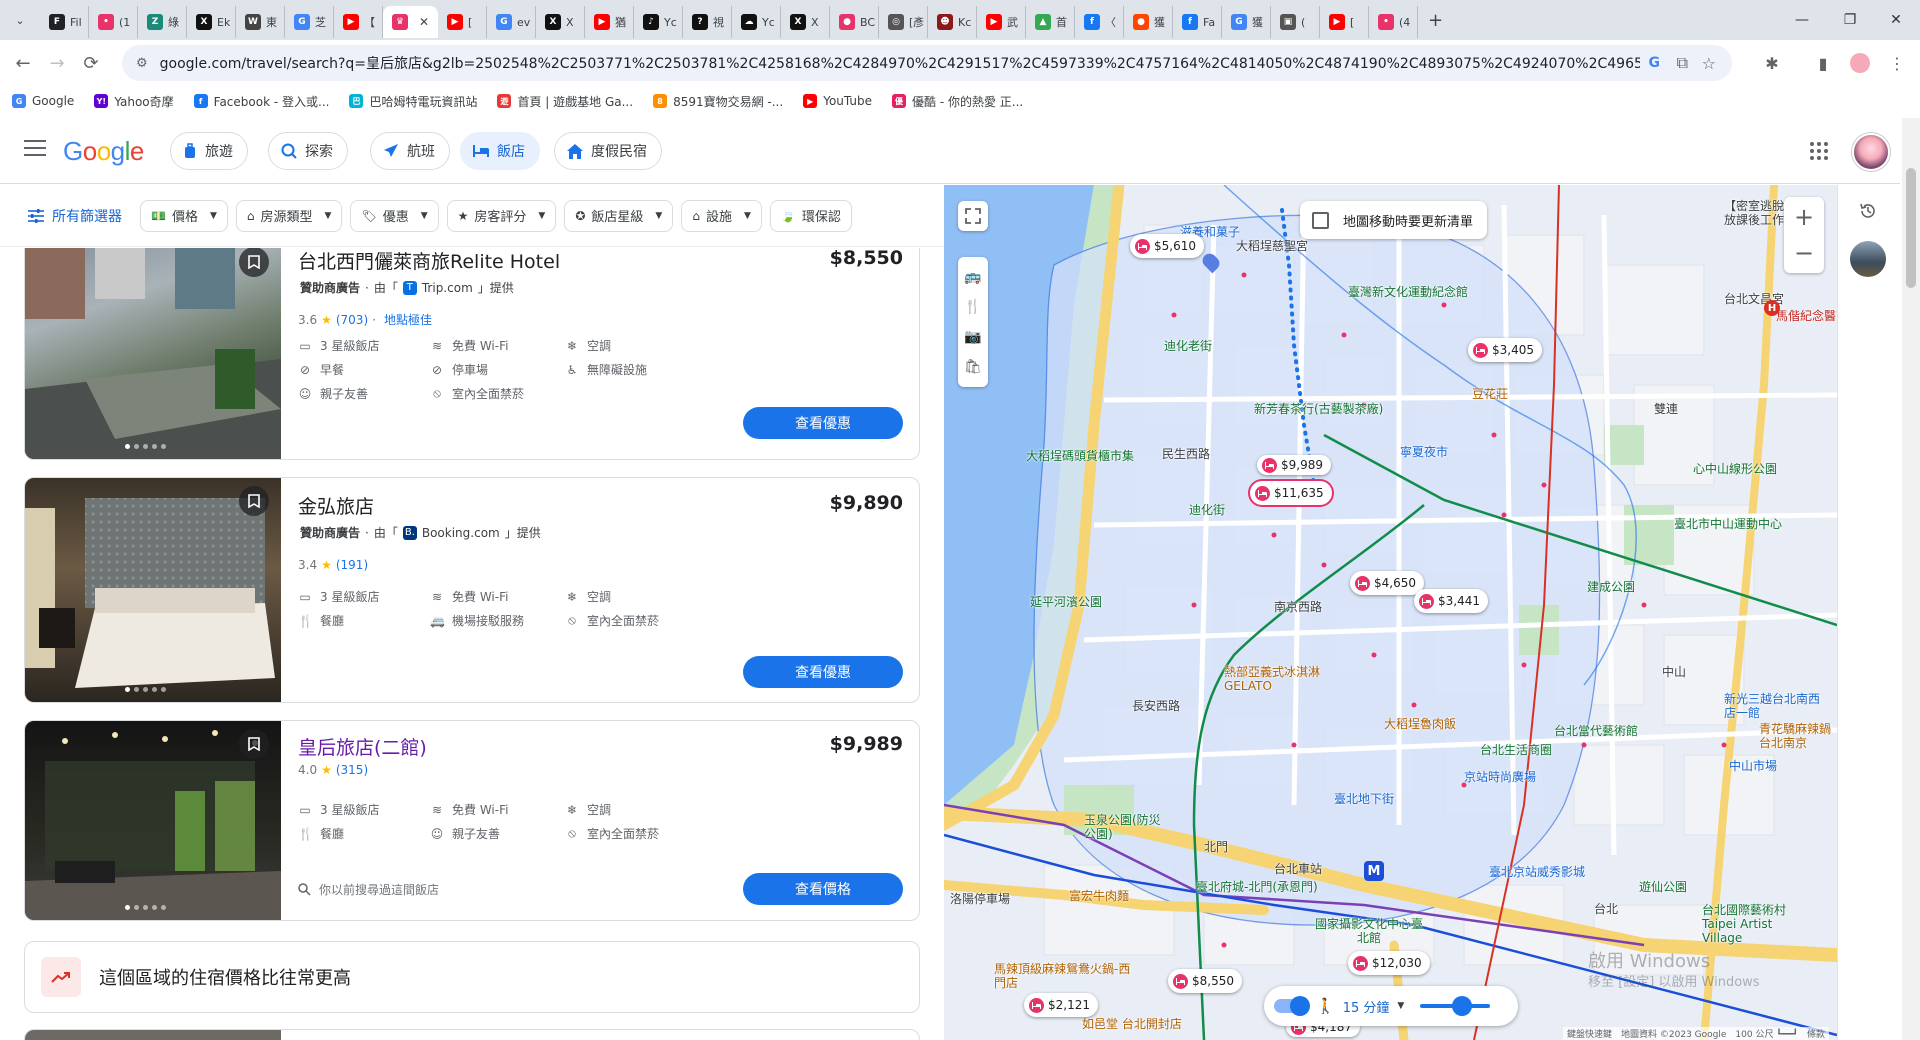 The height and width of the screenshot is (1040, 1920). Describe the element at coordinates (1860, 63) in the screenshot. I see `profile-avatar` at that location.